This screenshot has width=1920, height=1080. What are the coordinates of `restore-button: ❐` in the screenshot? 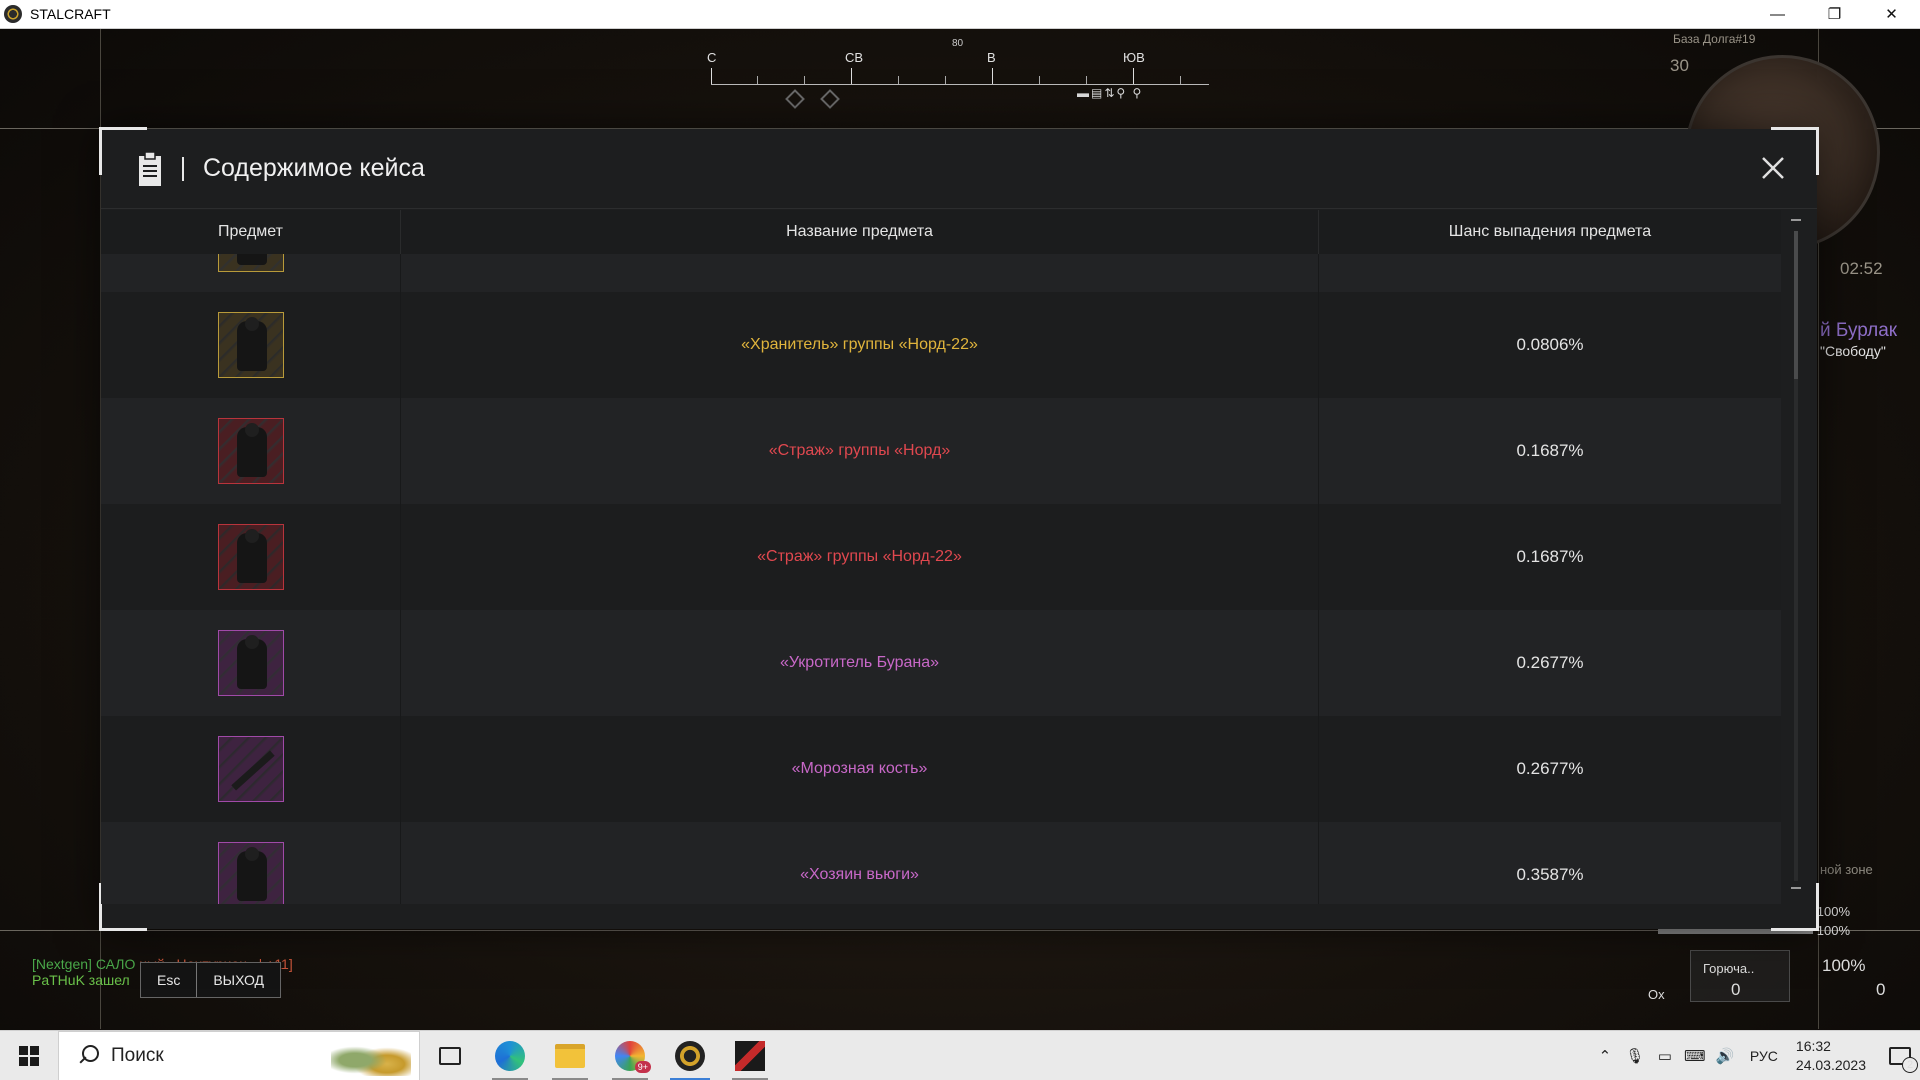 It's located at (1834, 14).